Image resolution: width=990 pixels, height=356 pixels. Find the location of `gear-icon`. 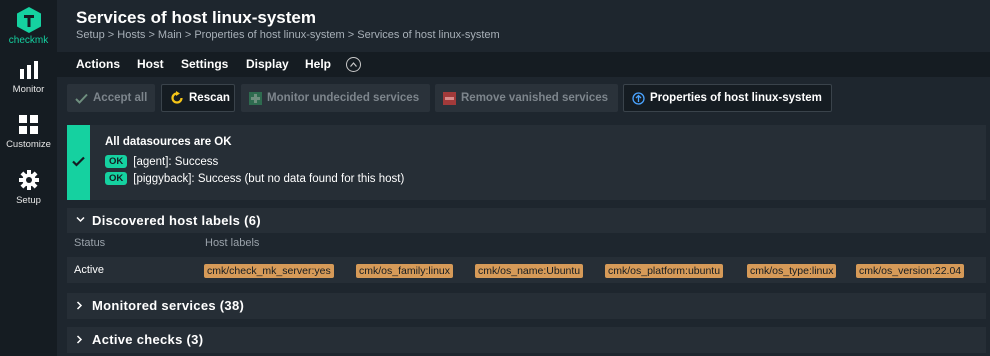

gear-icon is located at coordinates (28, 180).